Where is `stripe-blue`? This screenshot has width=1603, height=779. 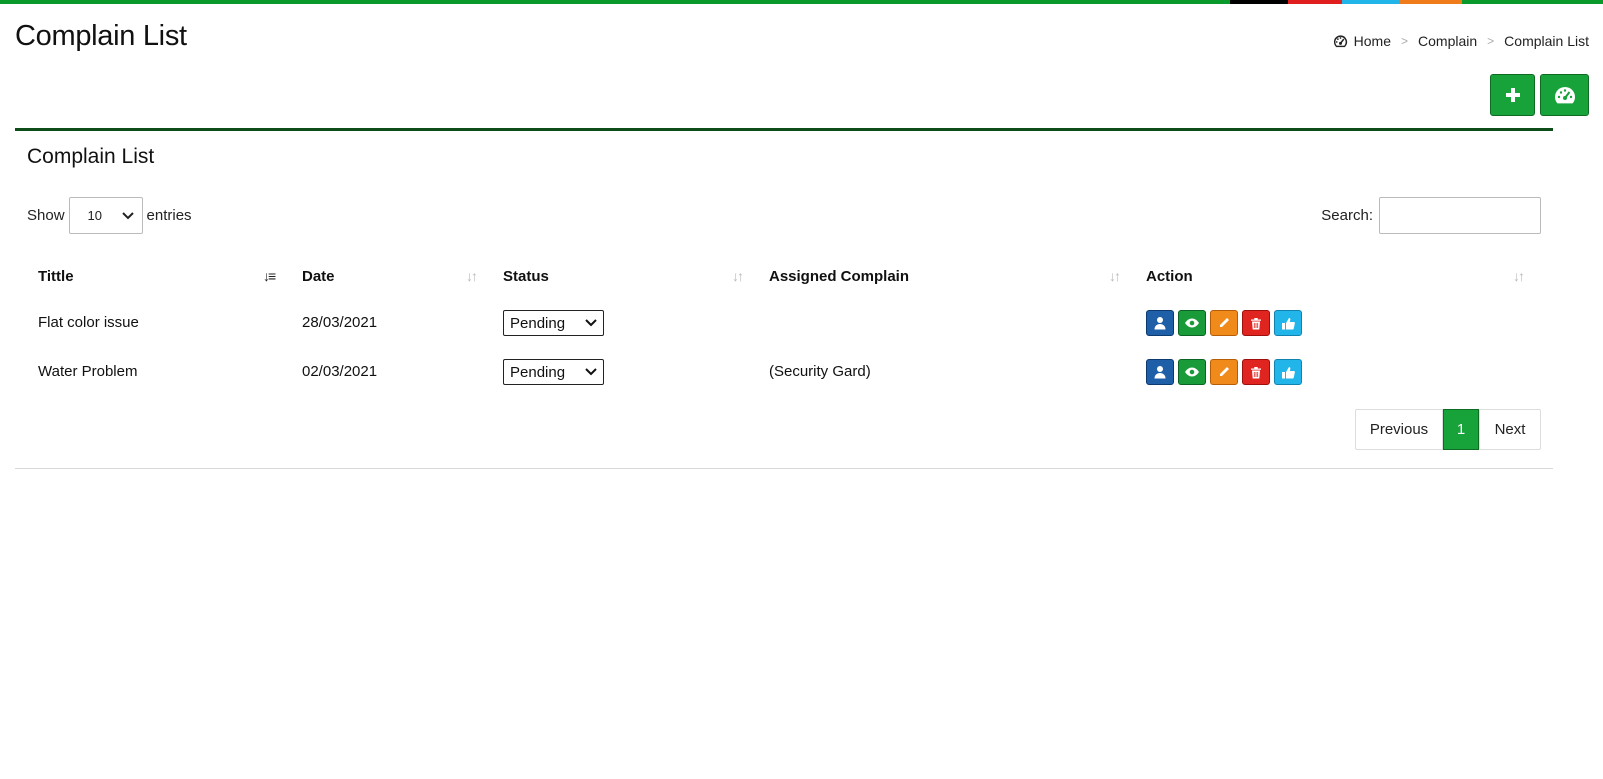
stripe-blue is located at coordinates (1371, 2).